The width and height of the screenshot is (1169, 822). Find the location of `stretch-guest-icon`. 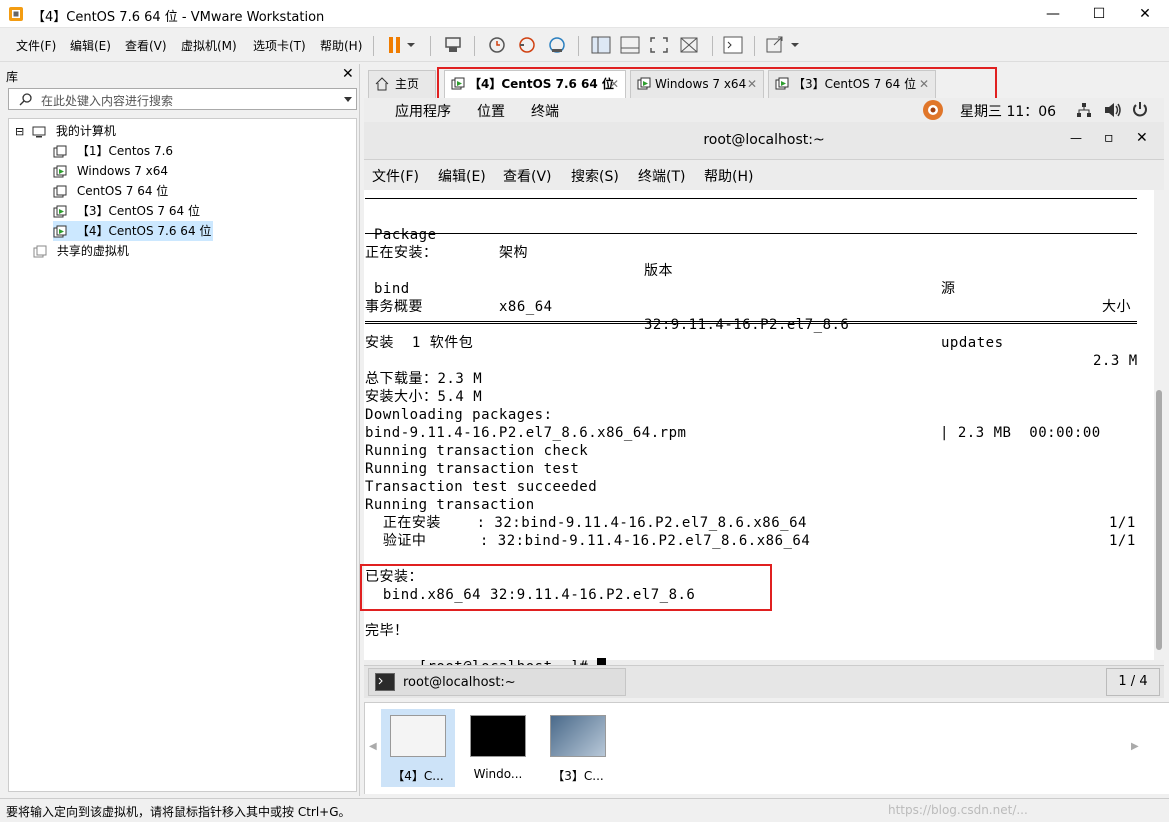

stretch-guest-icon is located at coordinates (775, 45).